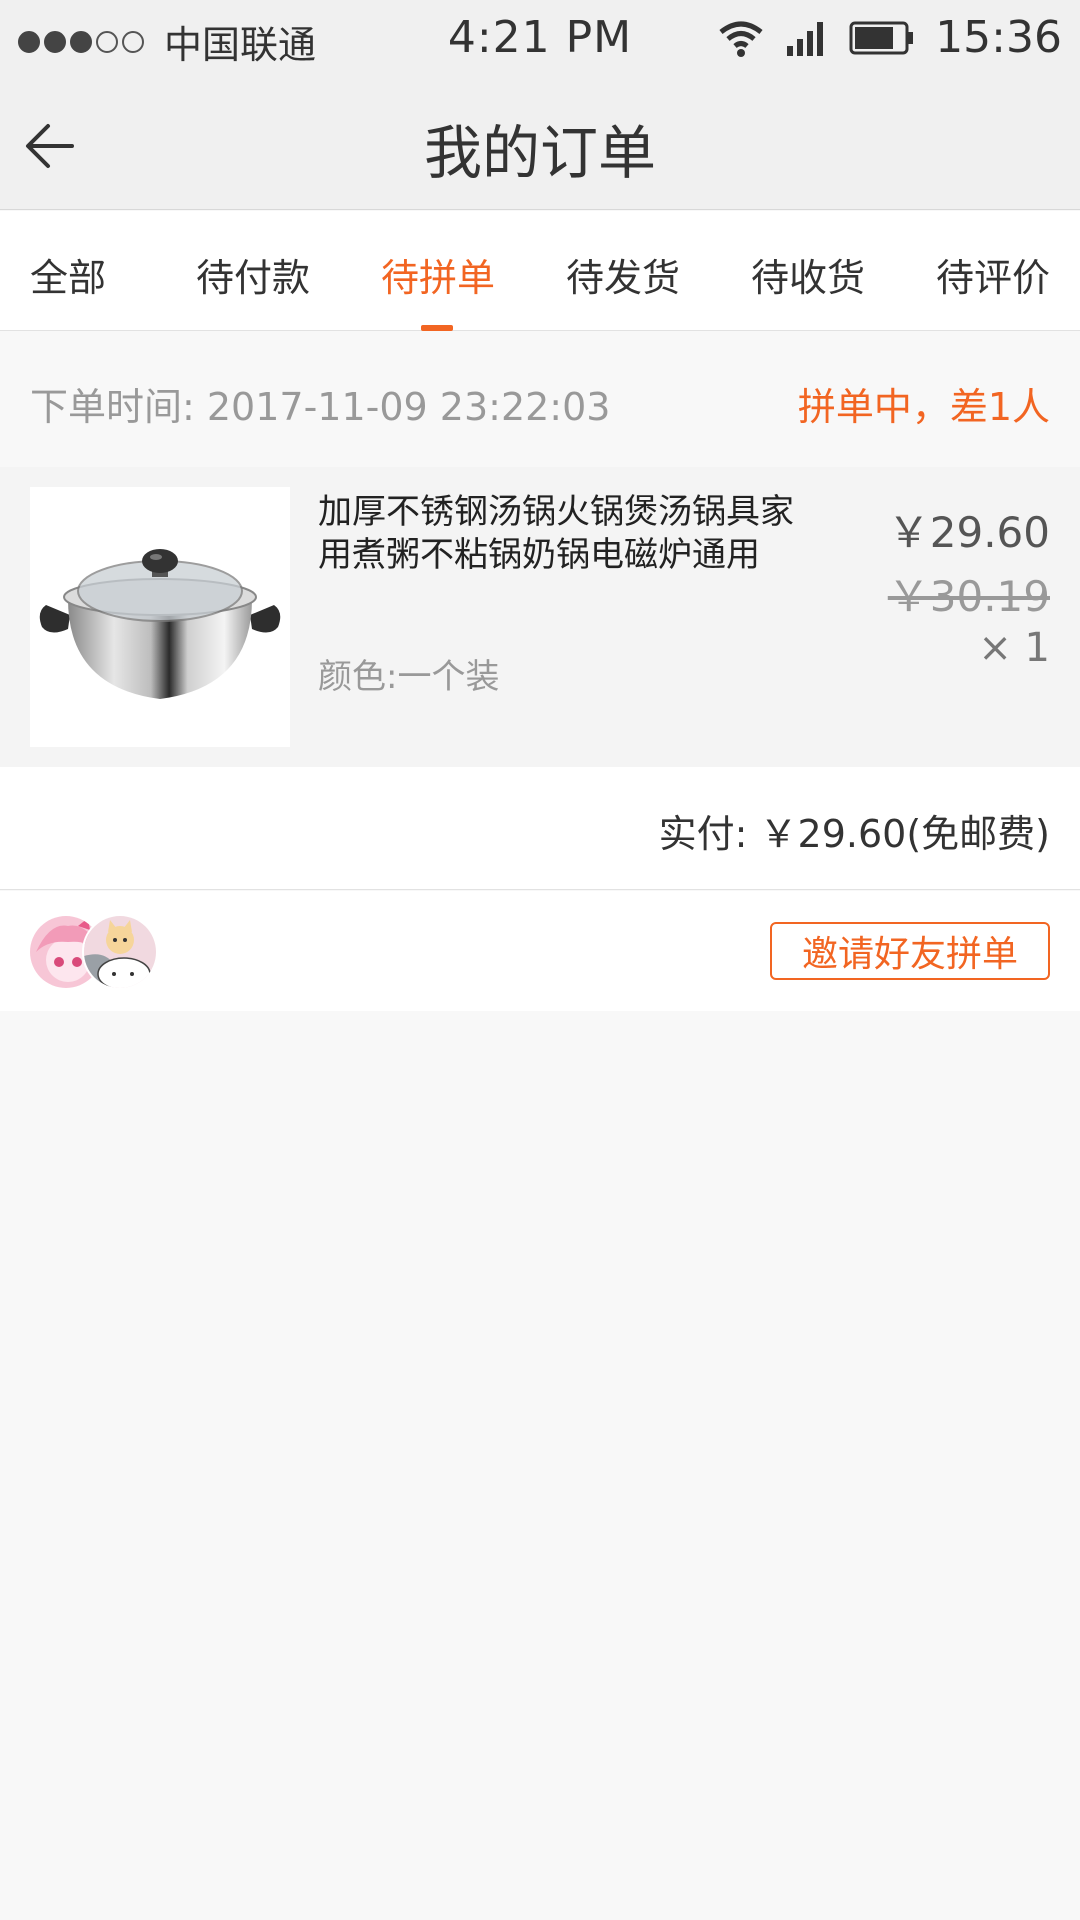  I want to click on battery-icon, so click(881, 37).